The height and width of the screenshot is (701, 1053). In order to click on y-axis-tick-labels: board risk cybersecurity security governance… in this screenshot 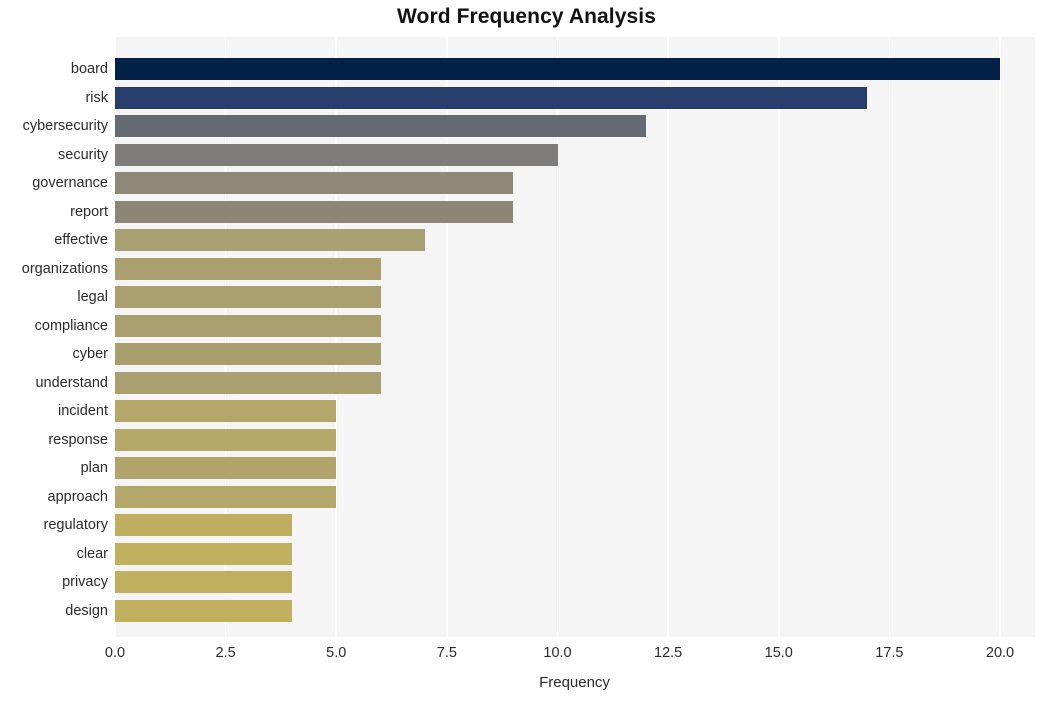, I will do `click(54, 337)`.